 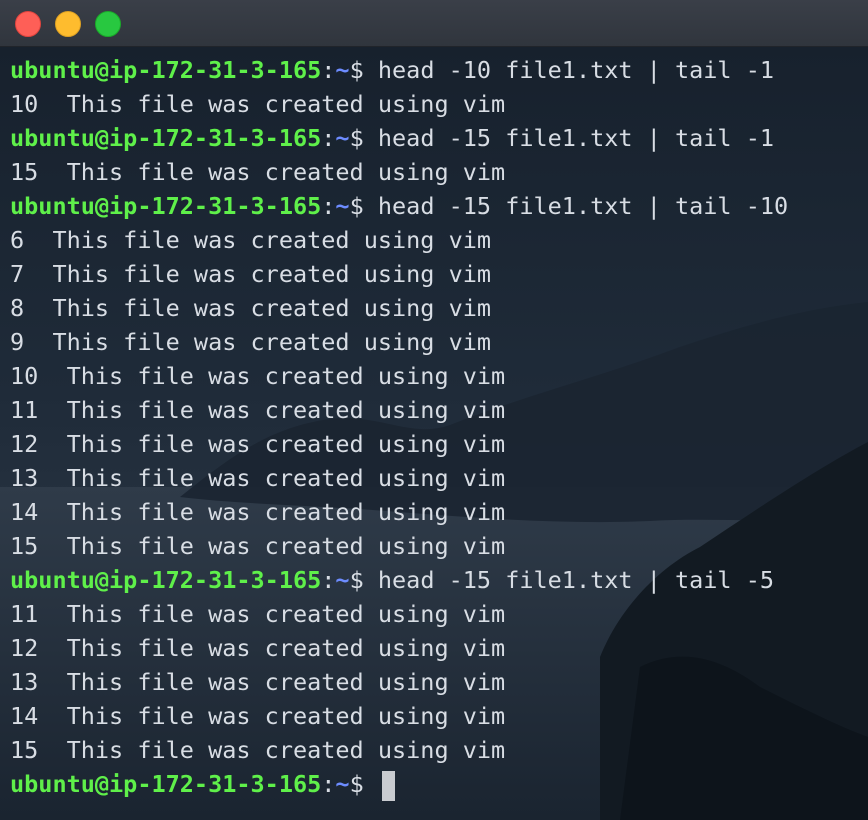 What do you see at coordinates (388, 785) in the screenshot?
I see `text-cursor` at bounding box center [388, 785].